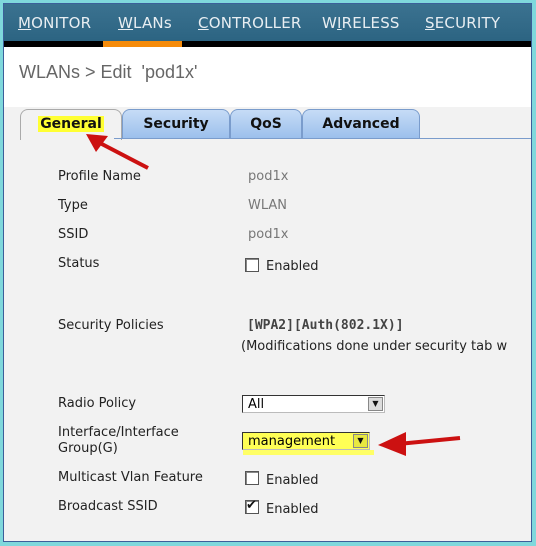  I want to click on broadcast-ssid-checkbox-label: Enabled, so click(292, 509).